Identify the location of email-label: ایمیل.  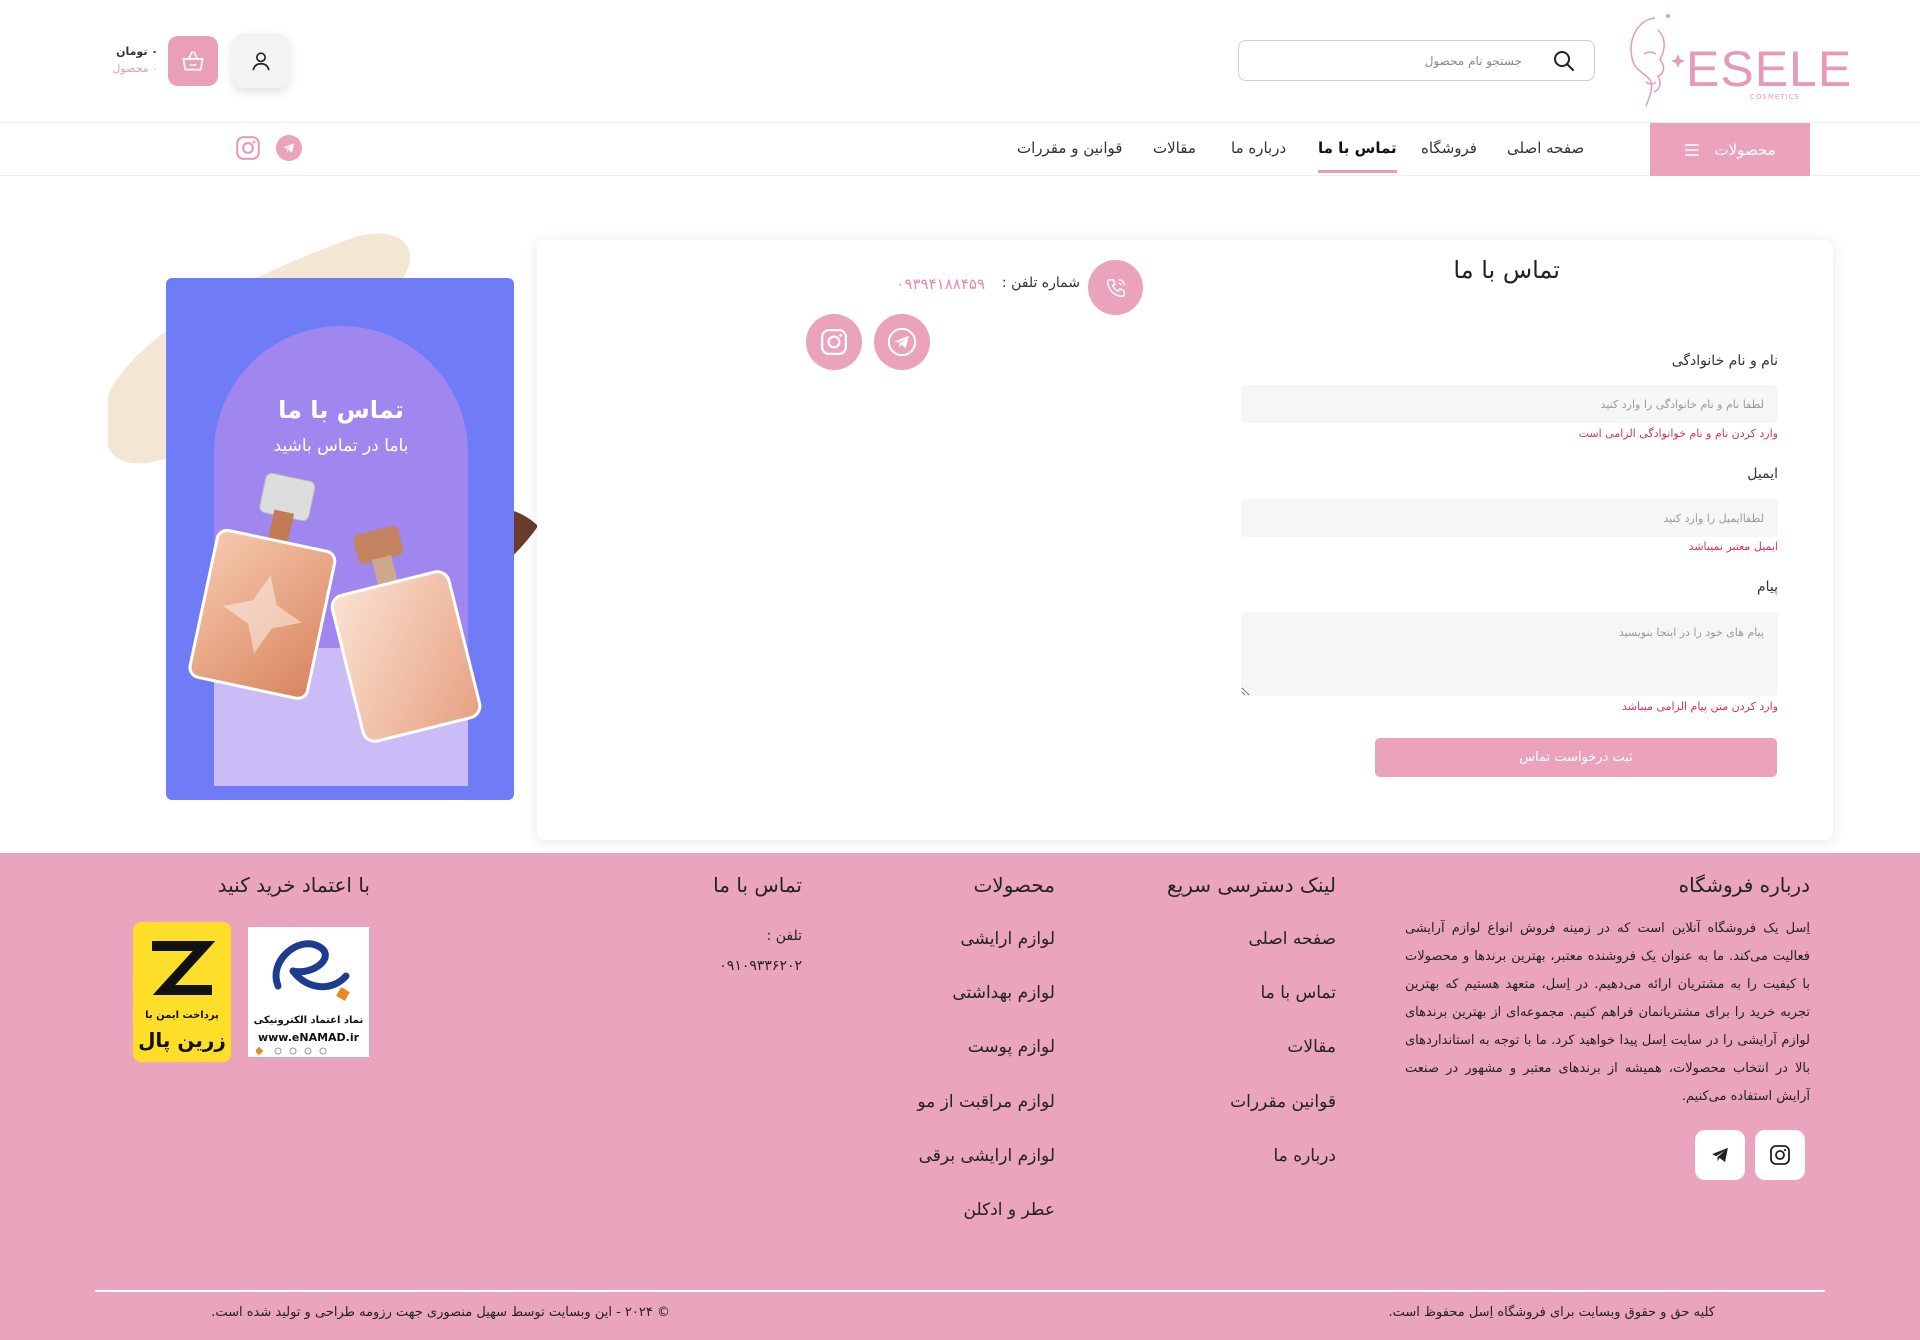
(1762, 474).